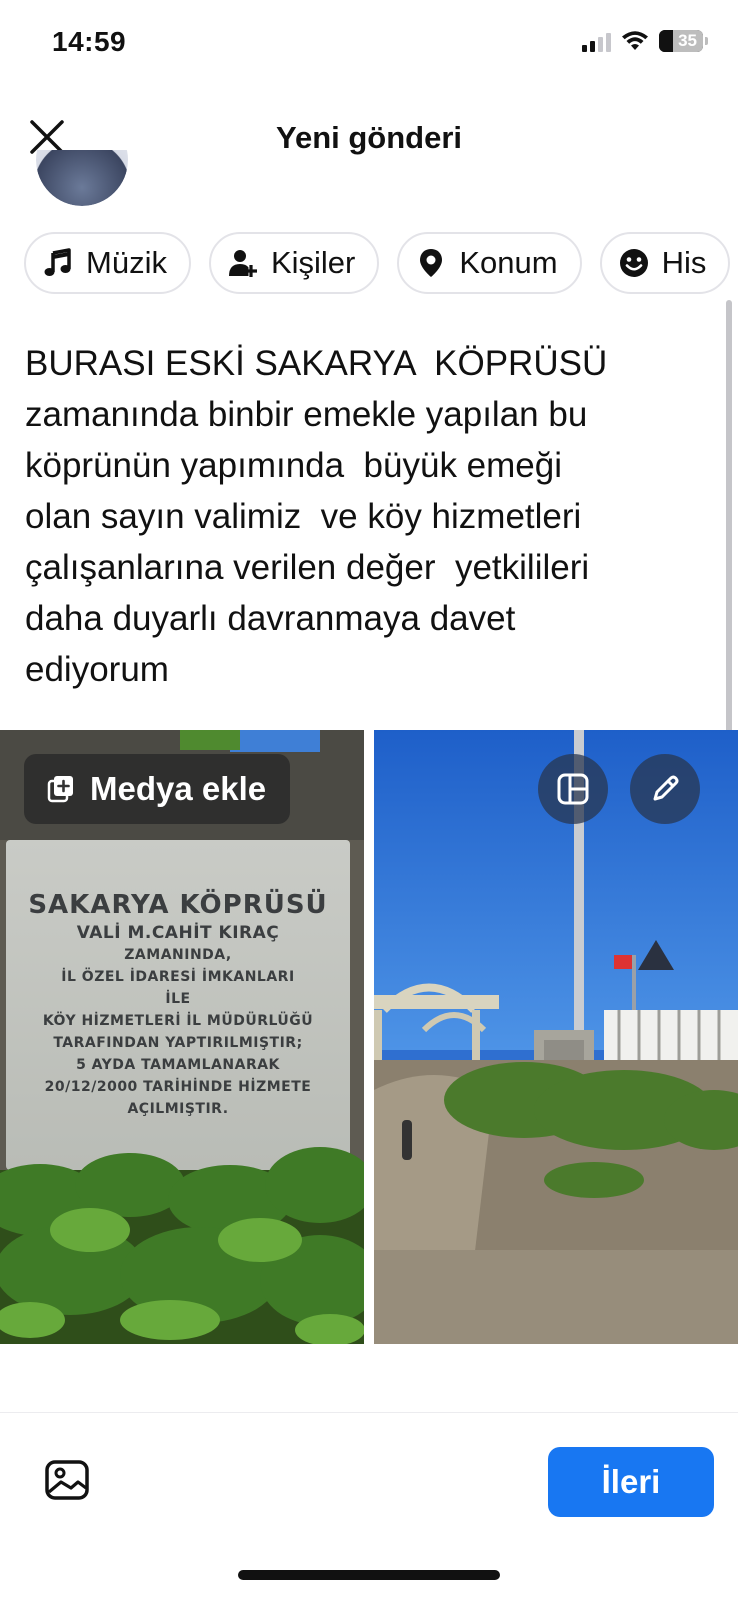 This screenshot has height=1600, width=738. I want to click on edit-button, so click(665, 789).